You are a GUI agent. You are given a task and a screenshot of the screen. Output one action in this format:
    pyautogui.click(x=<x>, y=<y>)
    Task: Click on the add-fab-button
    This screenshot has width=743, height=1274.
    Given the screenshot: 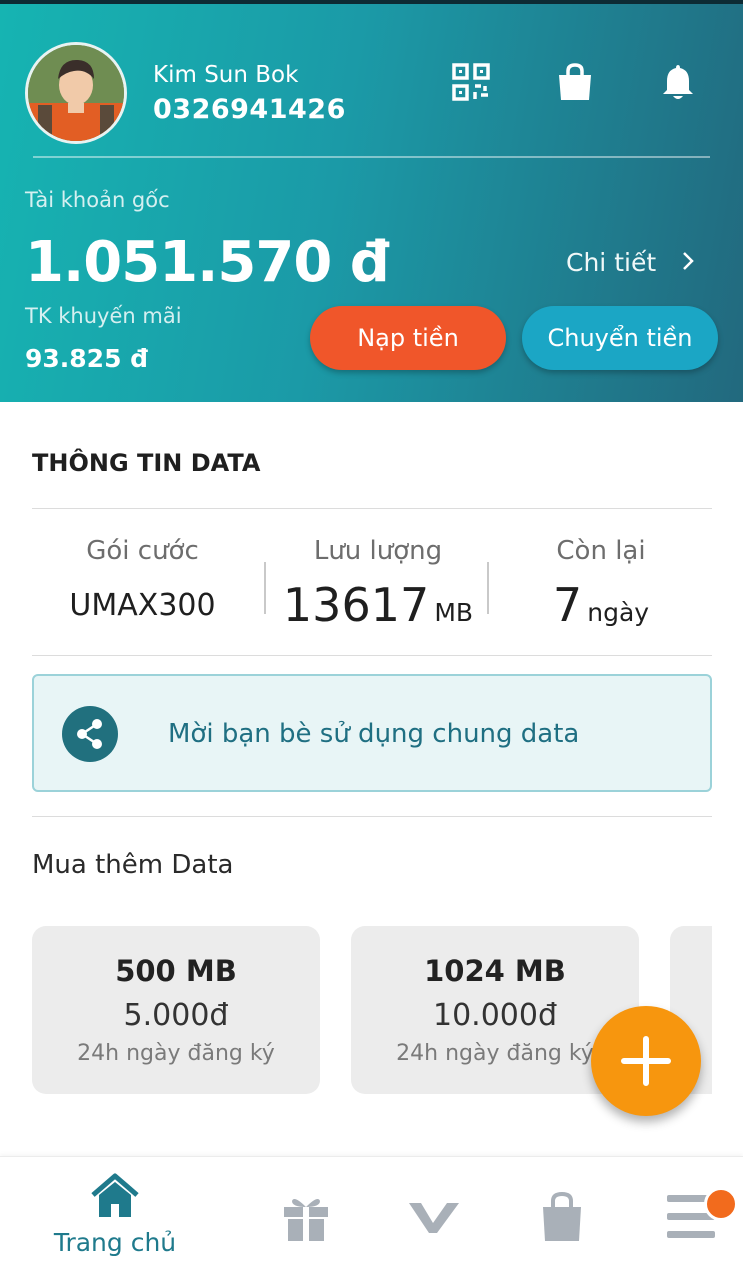 What is the action you would take?
    pyautogui.click(x=646, y=1061)
    